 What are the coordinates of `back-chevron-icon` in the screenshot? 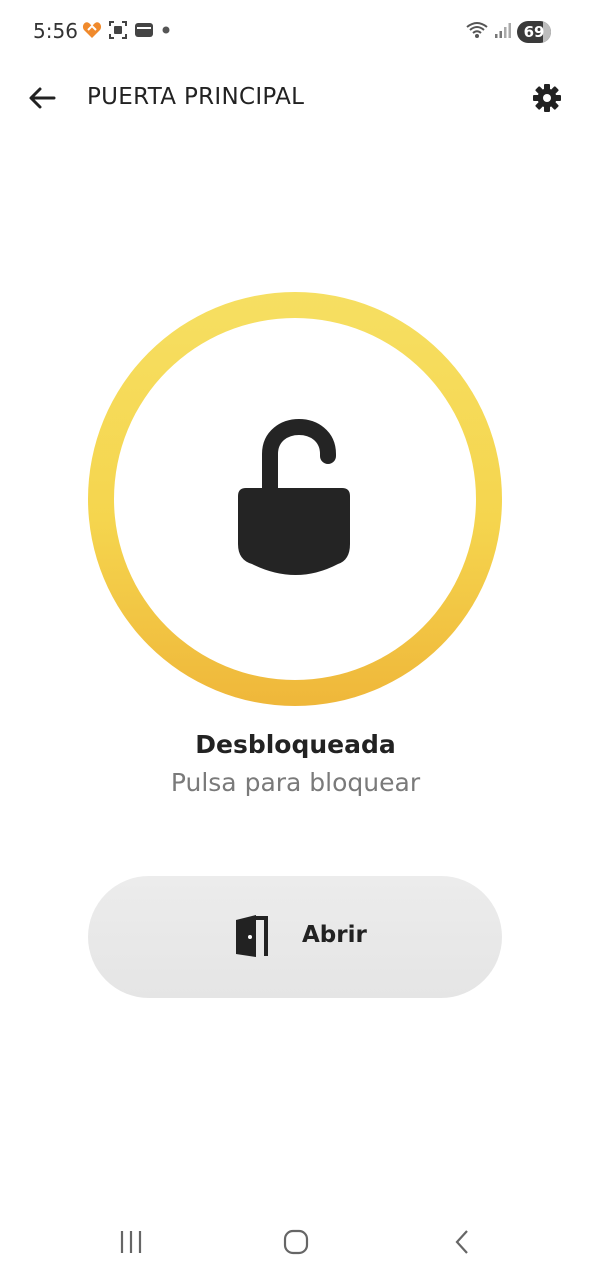 It's located at (462, 1244).